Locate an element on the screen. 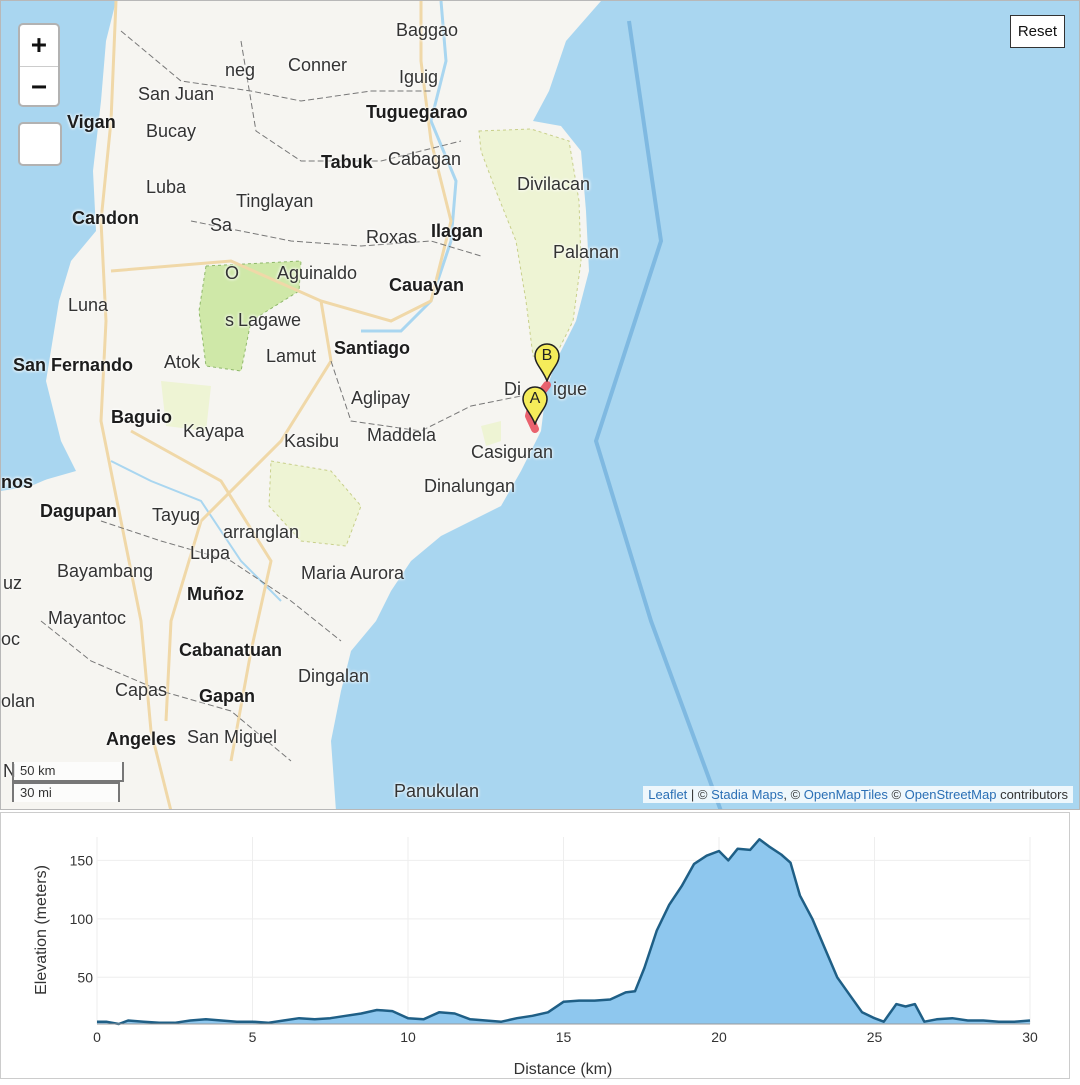 The height and width of the screenshot is (1085, 1080). place-vigan: Vigan is located at coordinates (91, 122).